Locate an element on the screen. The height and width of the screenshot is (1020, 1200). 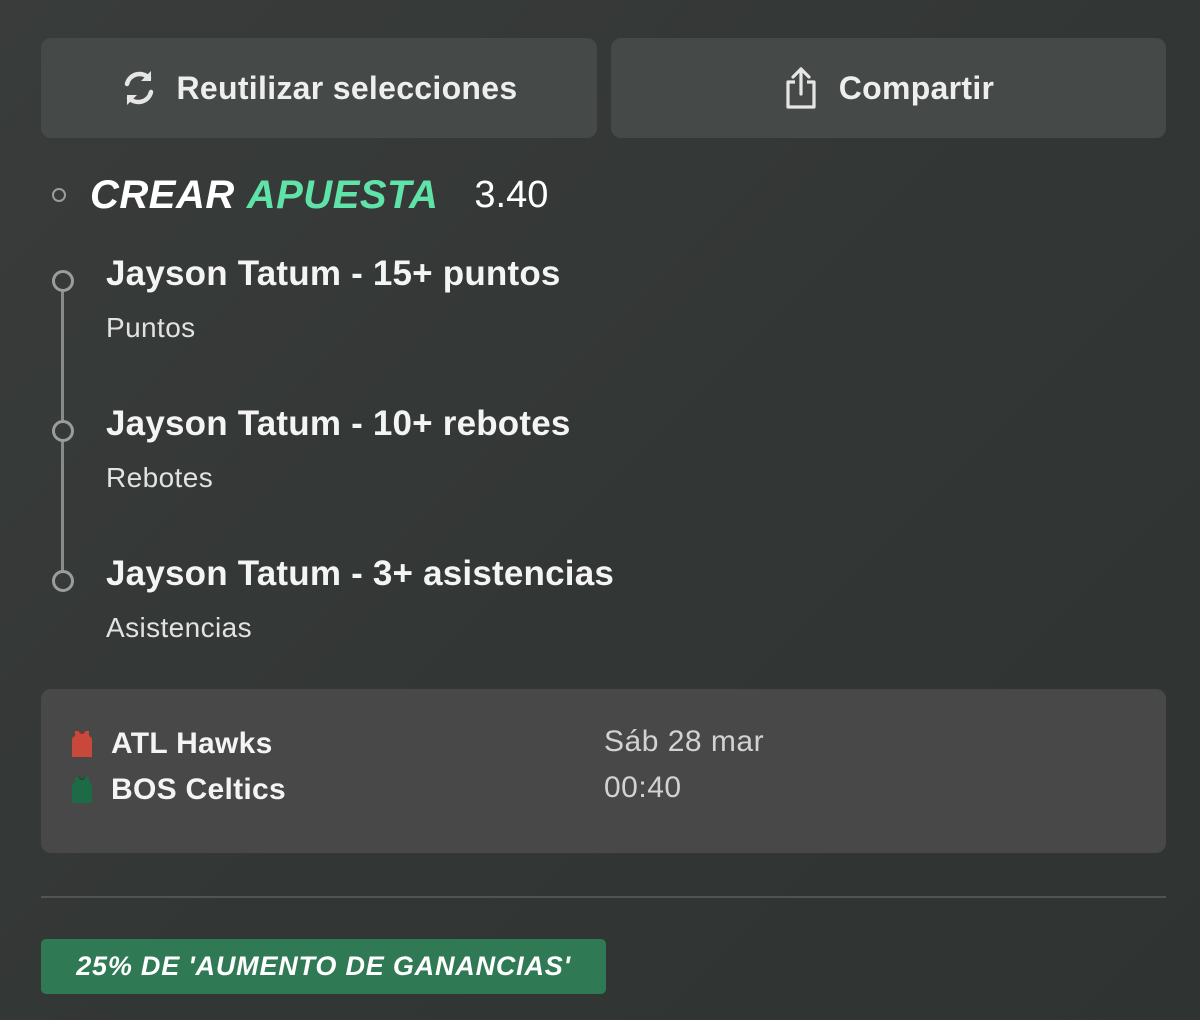
selection-title: Jayson Tatum - 15+ puntos is located at coordinates (333, 273).